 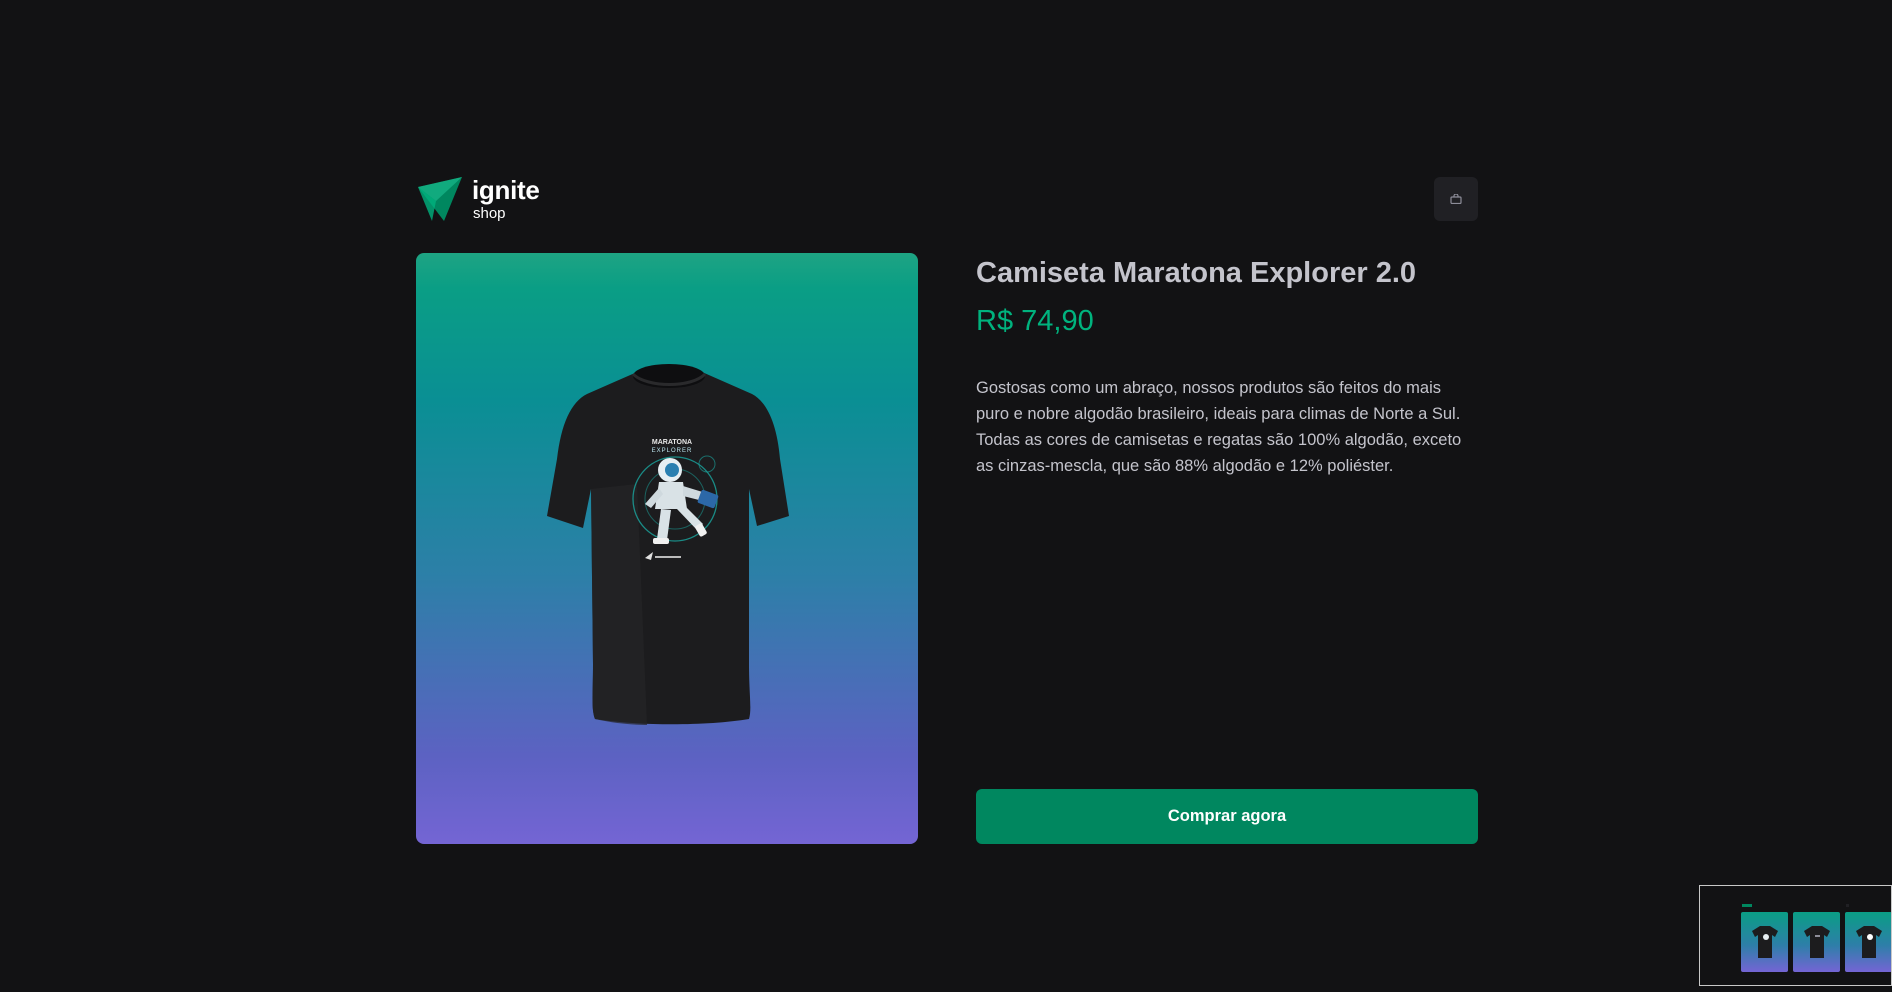 I want to click on minimap-cart, so click(x=1847, y=905).